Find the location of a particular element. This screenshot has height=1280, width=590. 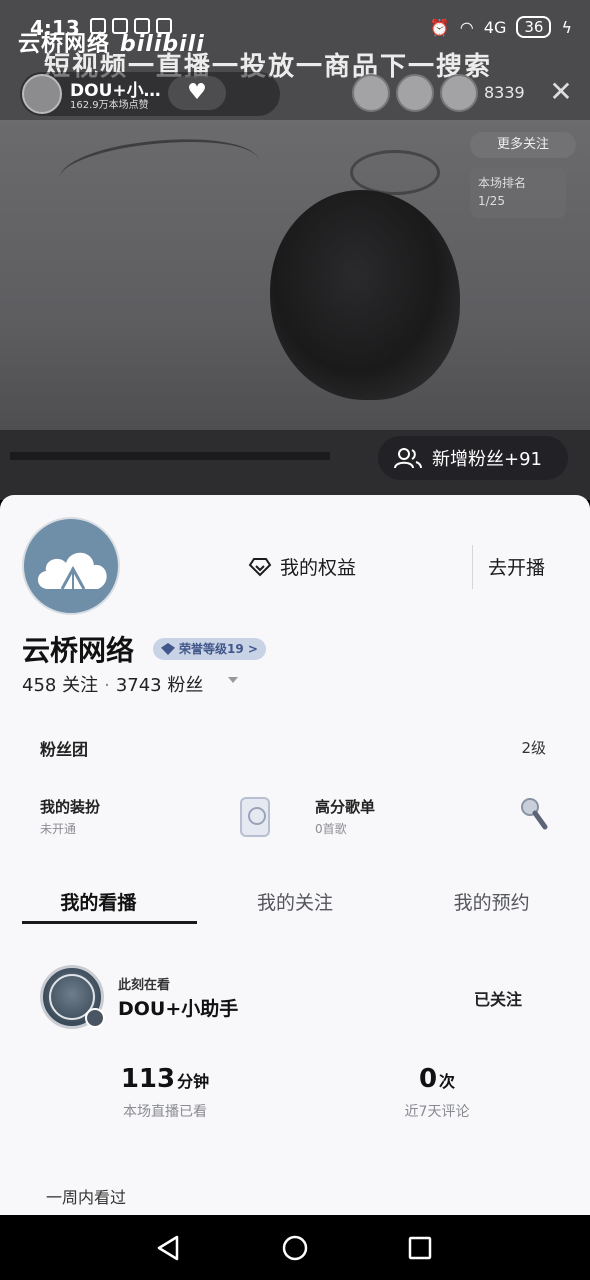

profile-nickname: 云桥网络 is located at coordinates (78, 650).